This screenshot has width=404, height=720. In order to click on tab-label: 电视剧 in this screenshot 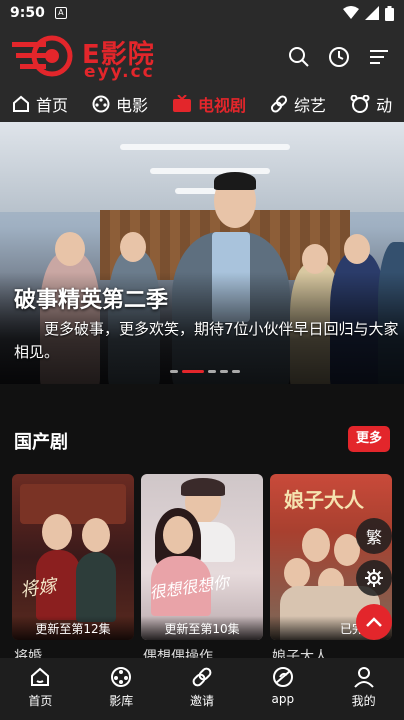, I will do `click(222, 105)`.